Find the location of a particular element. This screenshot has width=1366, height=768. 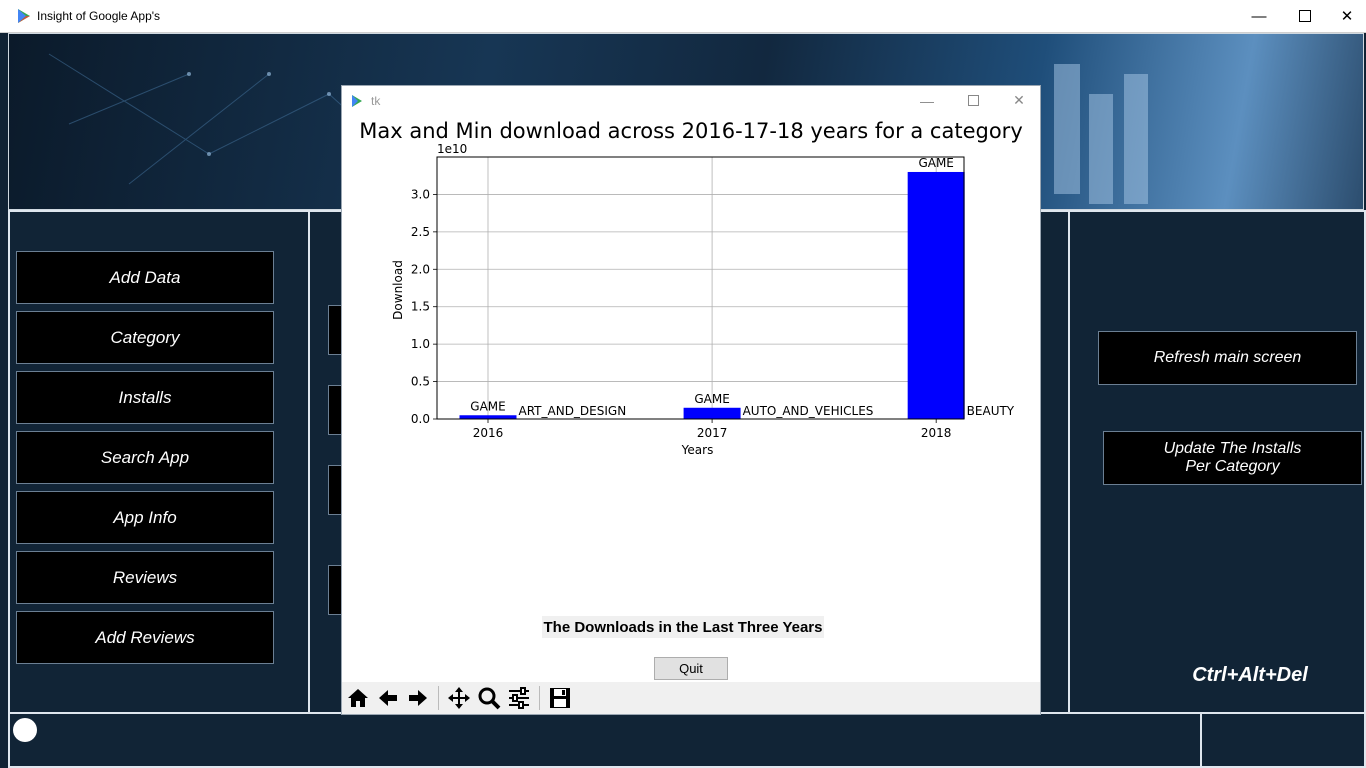

tk-app-icon is located at coordinates (357, 101).